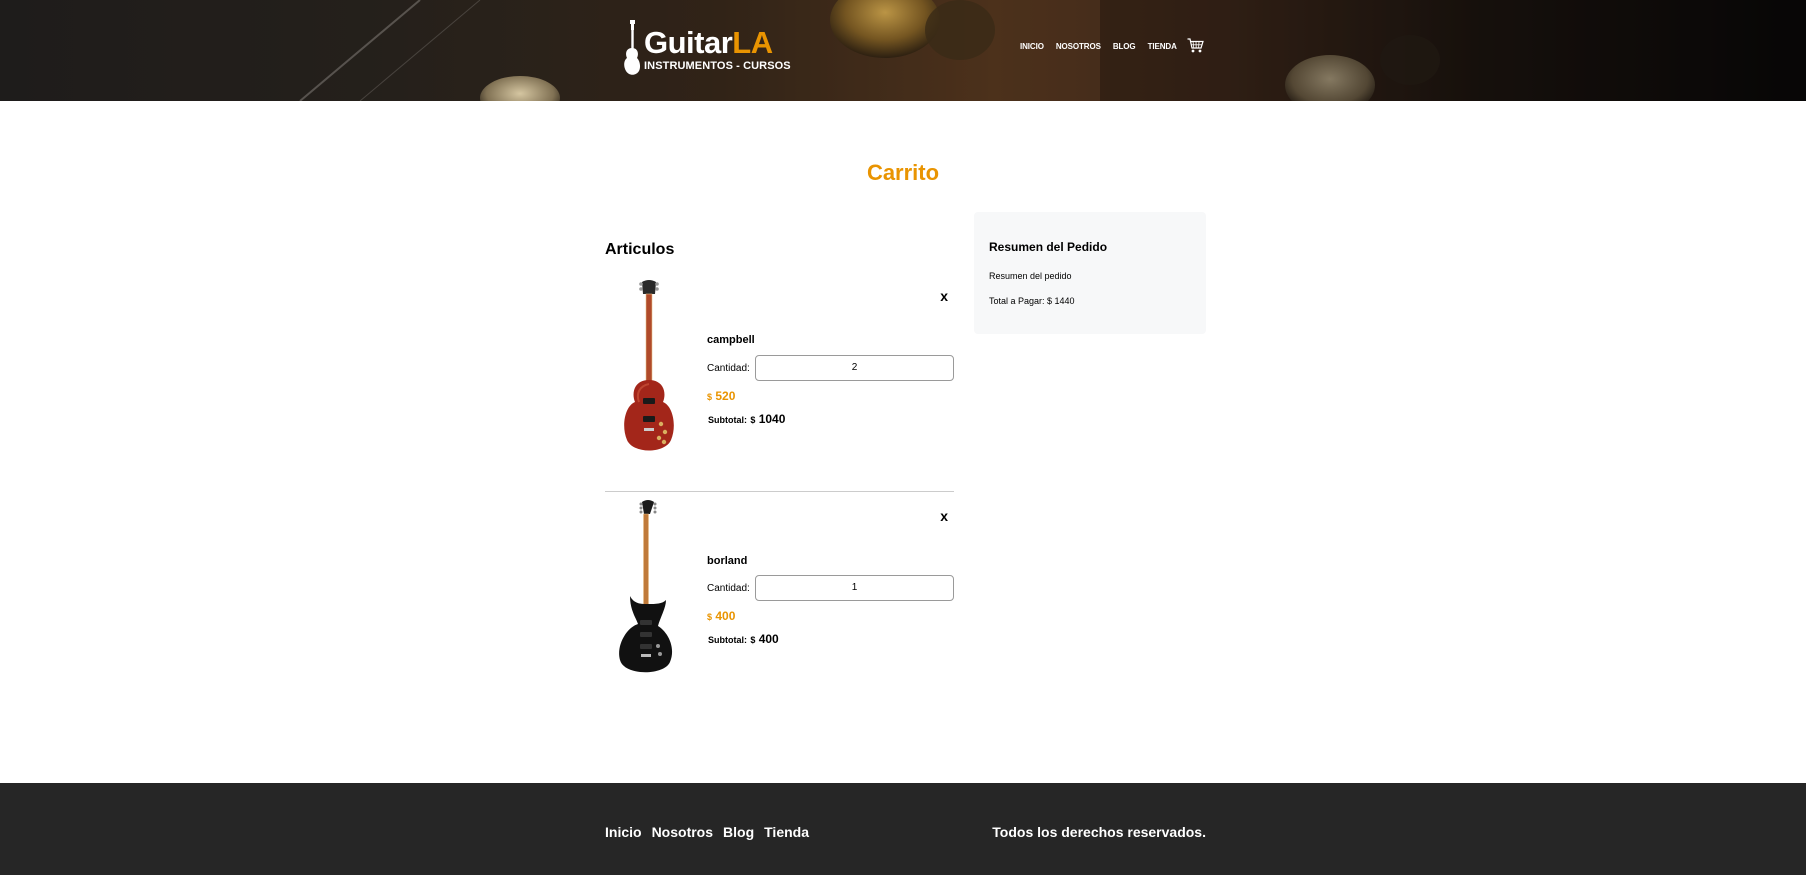 This screenshot has width=1806, height=875. What do you see at coordinates (1032, 46) in the screenshot?
I see `nav-link-inicio: INICIO` at bounding box center [1032, 46].